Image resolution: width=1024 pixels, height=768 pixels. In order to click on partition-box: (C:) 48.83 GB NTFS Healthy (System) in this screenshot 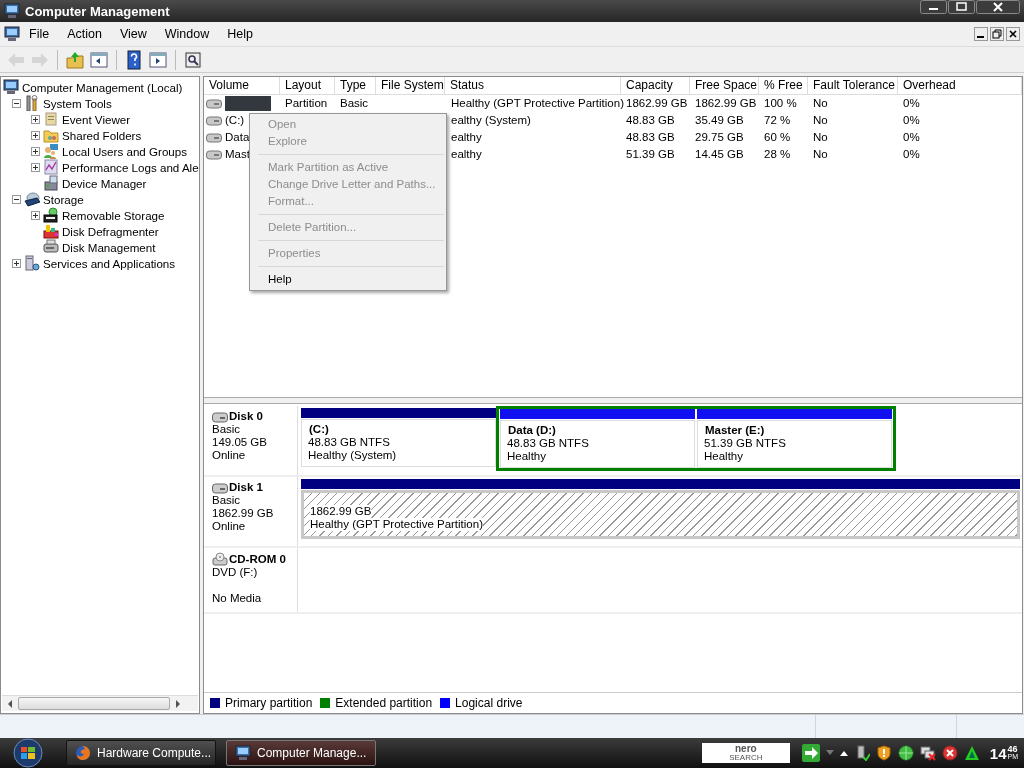, I will do `click(398, 443)`.